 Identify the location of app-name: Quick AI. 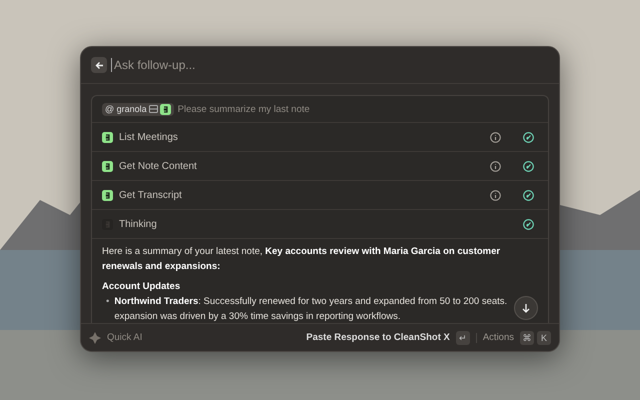
(124, 337).